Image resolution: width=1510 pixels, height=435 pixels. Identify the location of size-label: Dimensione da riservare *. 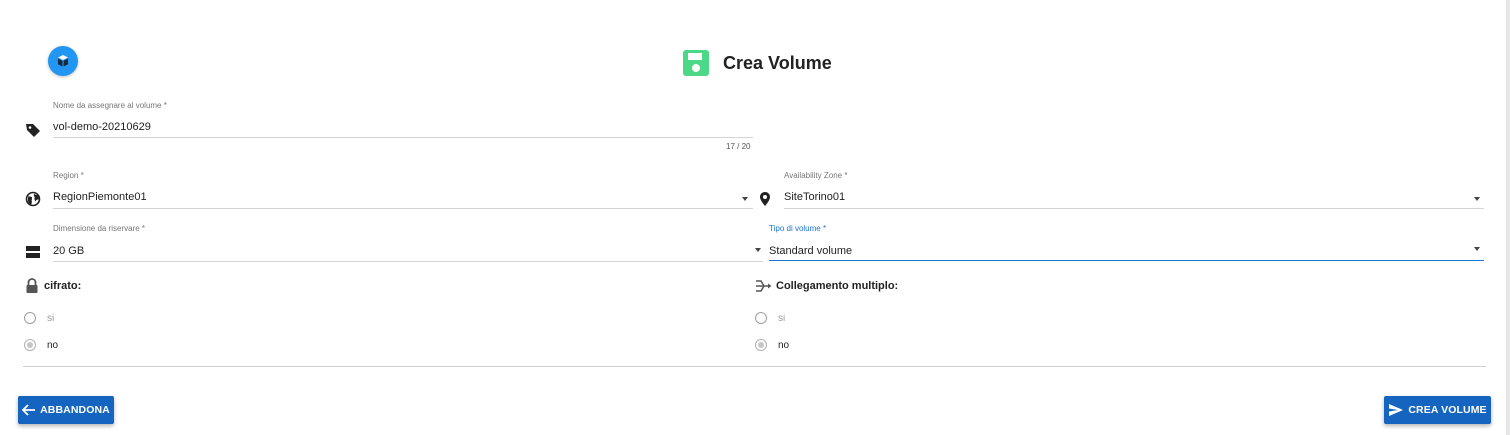
(99, 228).